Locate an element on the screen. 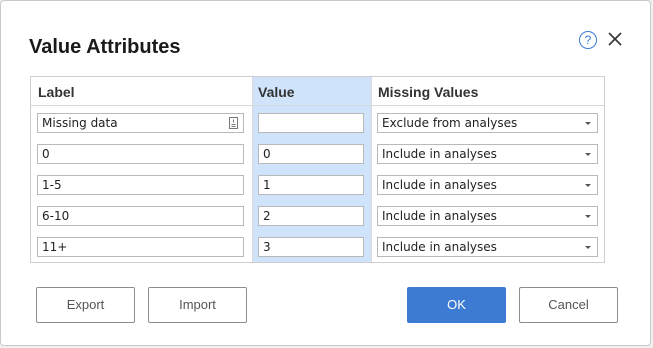 Image resolution: width=653 pixels, height=348 pixels. value-field: 3 is located at coordinates (311, 247).